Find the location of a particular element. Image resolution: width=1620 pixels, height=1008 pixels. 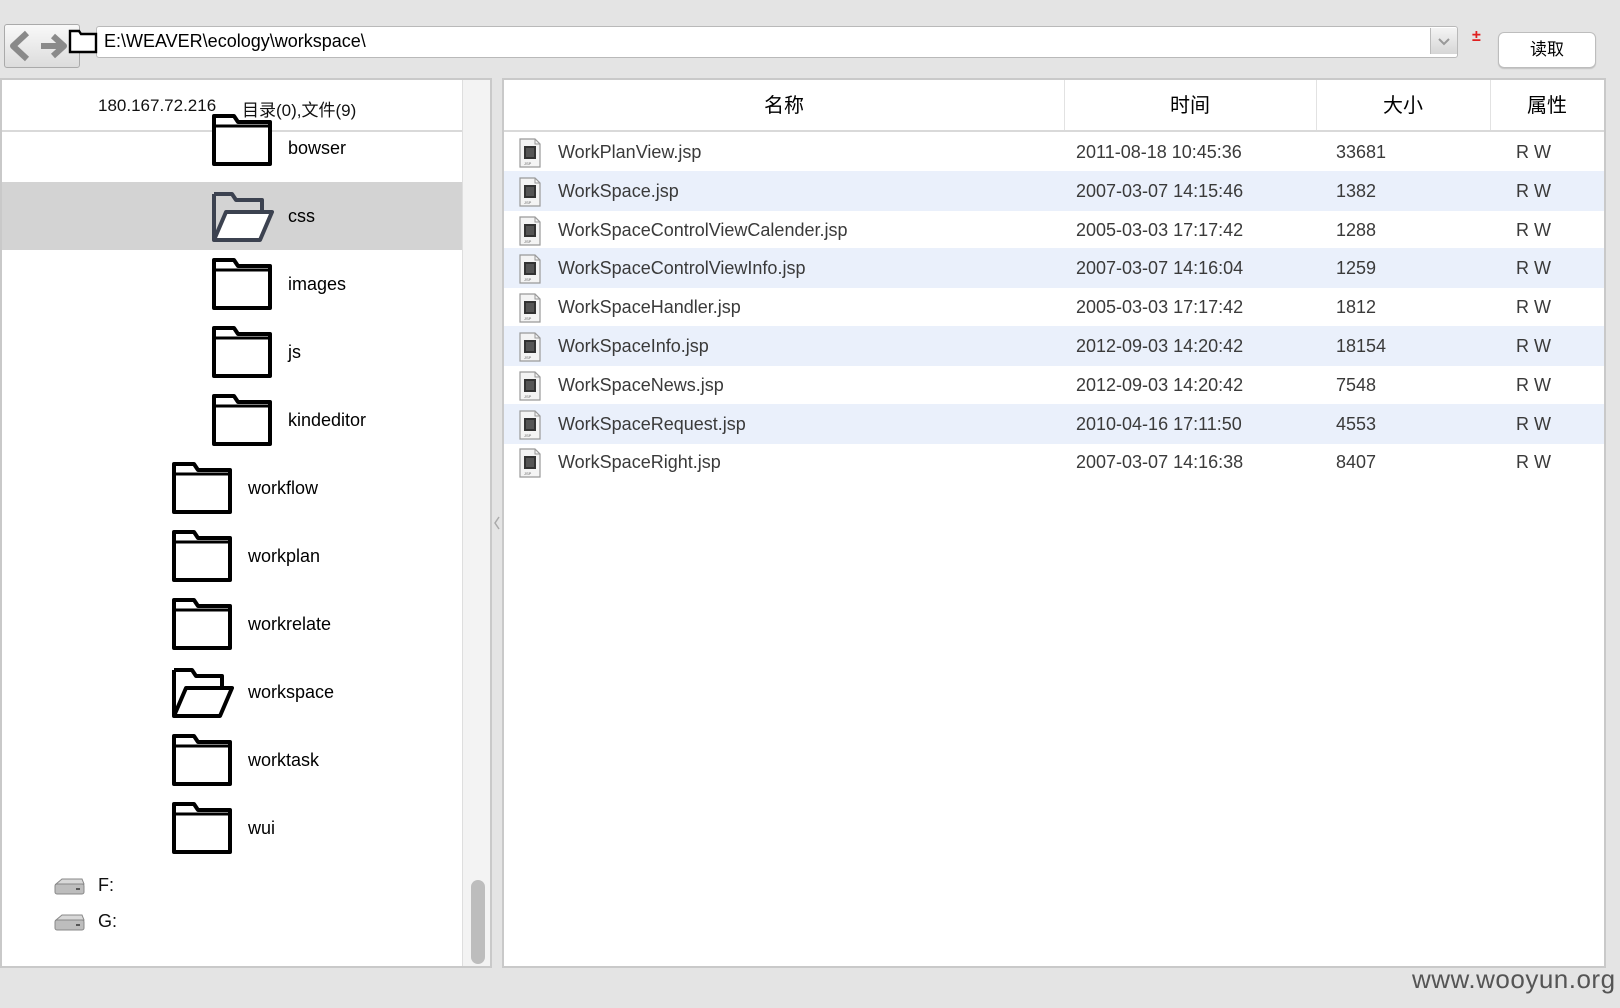

column-header-size: 大小 is located at coordinates (1403, 105).